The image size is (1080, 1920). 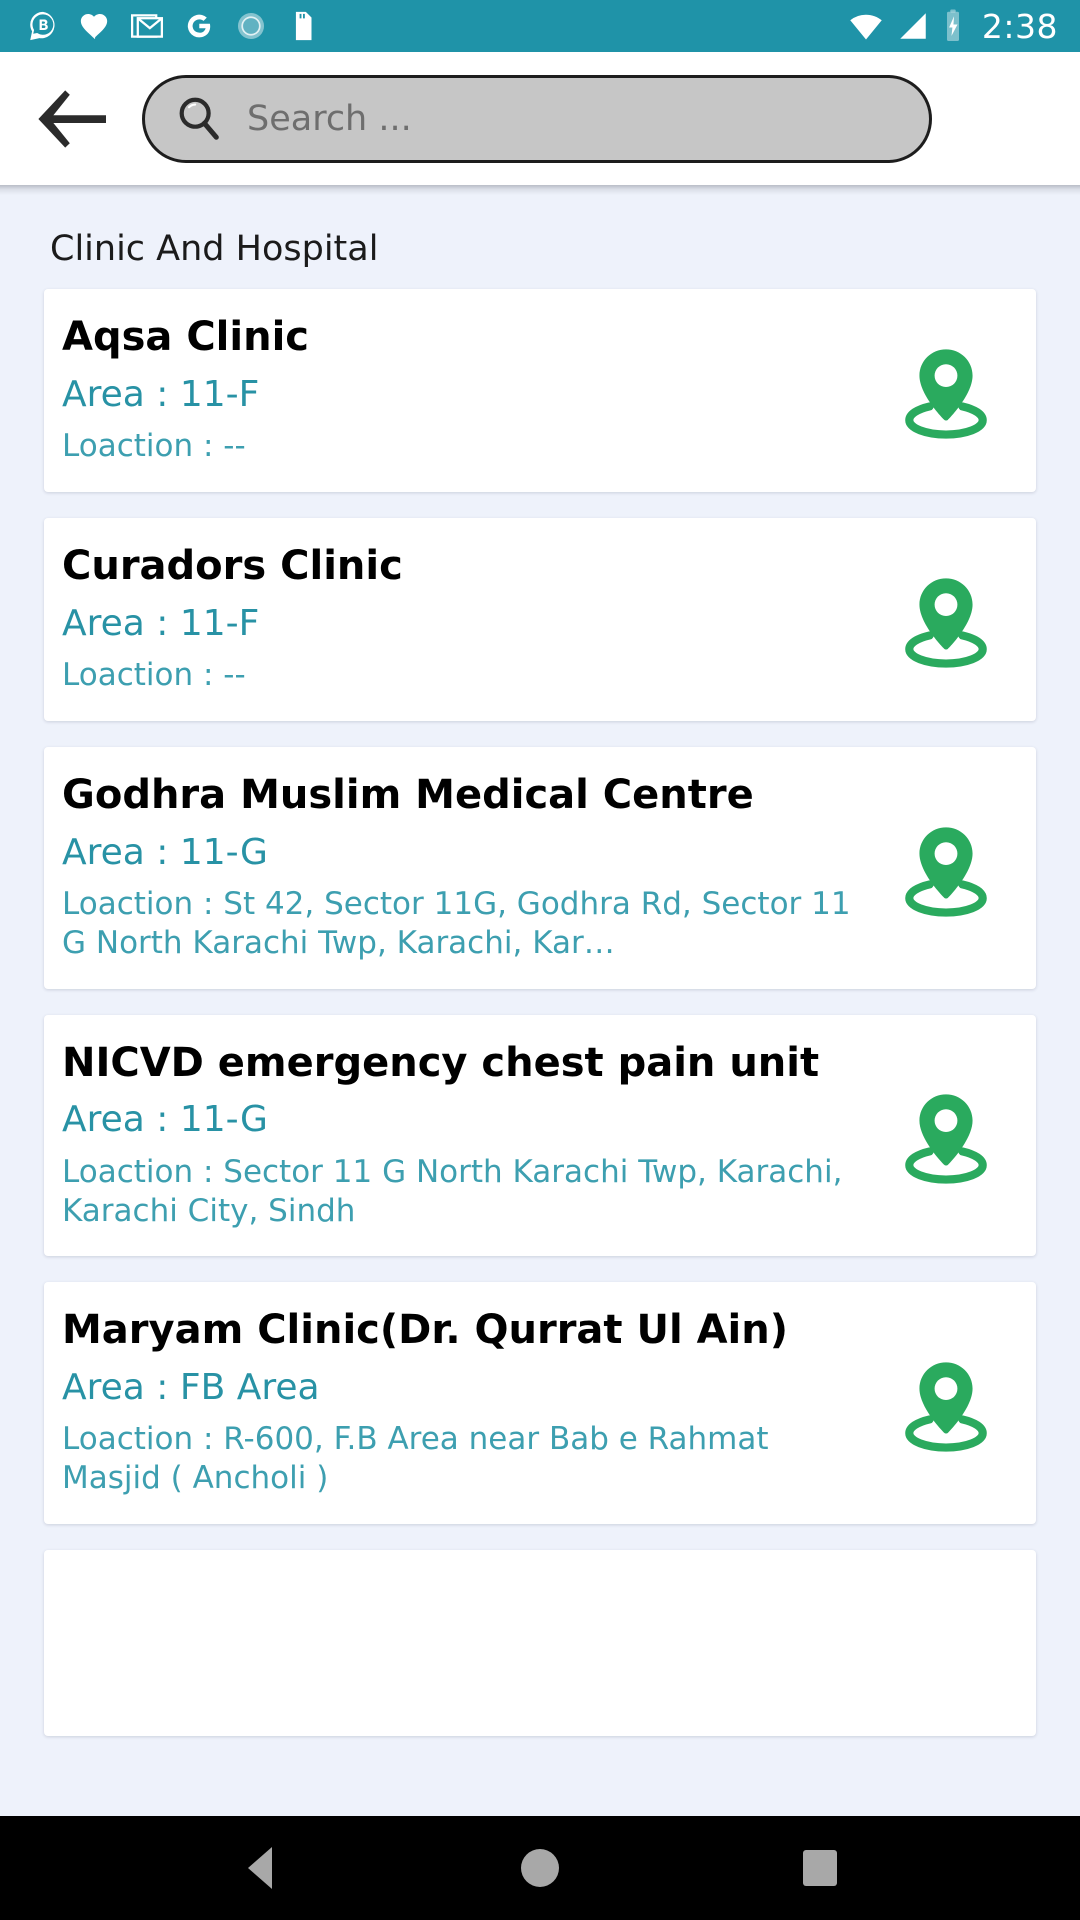 I want to click on header-divider-shadow, so click(x=540, y=190).